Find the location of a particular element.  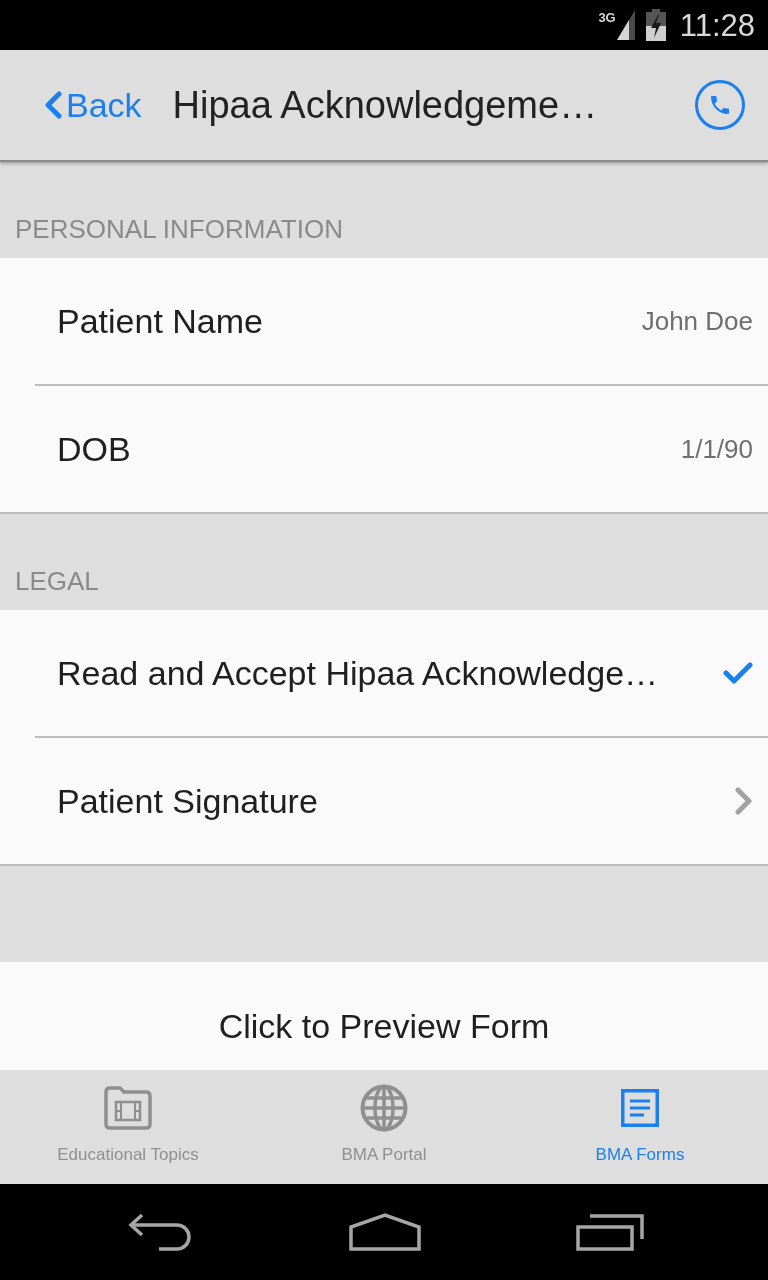

recent-apps-icon is located at coordinates (610, 1232).